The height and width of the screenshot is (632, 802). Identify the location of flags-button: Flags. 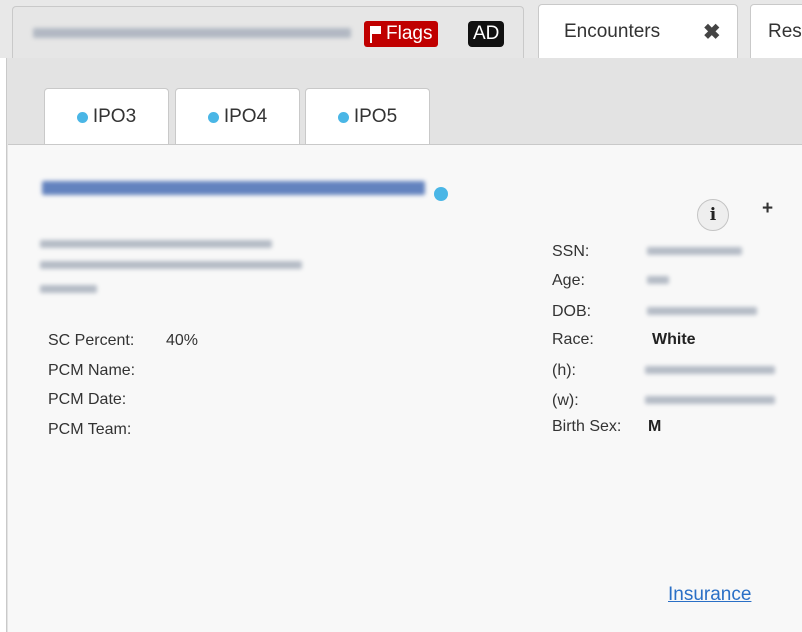
(401, 34).